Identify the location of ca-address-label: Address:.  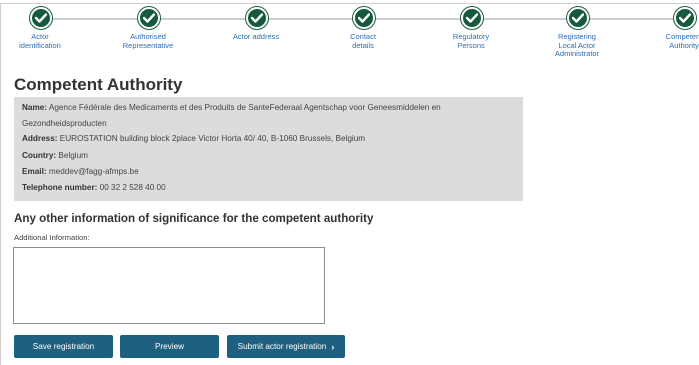
(40, 138).